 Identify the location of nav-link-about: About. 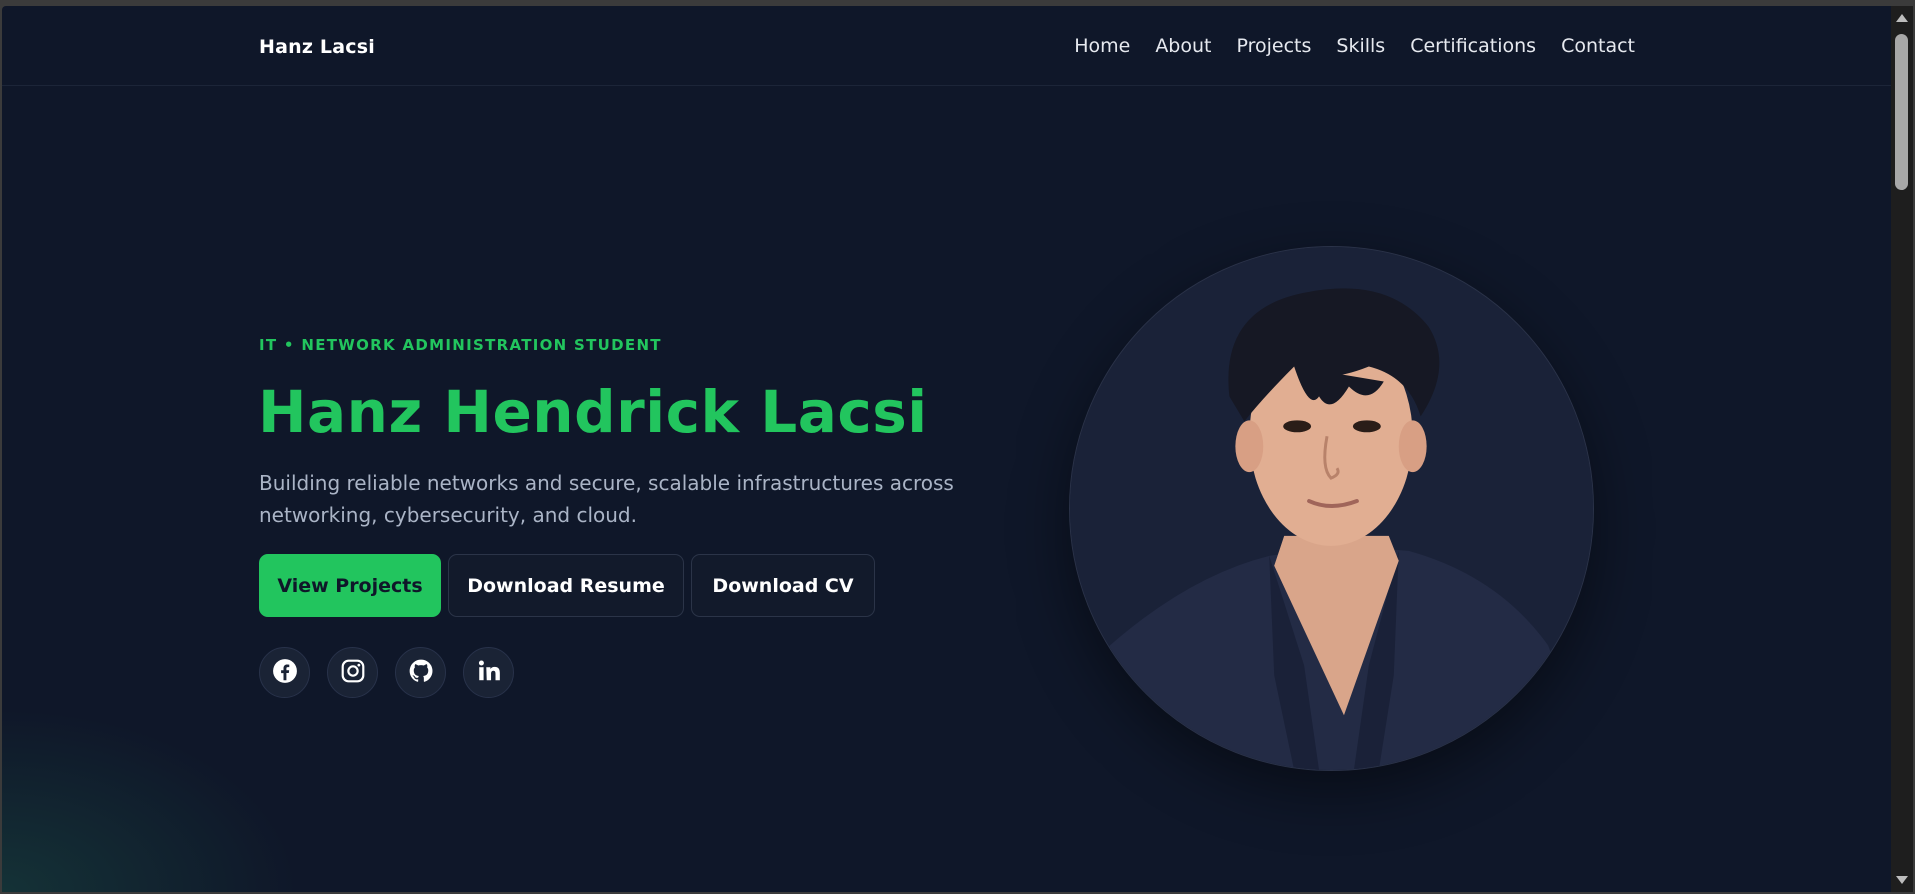
(1183, 46).